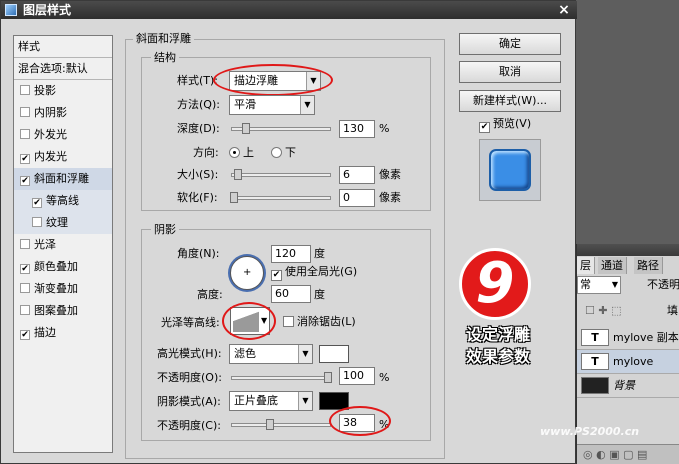 The image size is (679, 464). I want to click on direction-down-radio: 下, so click(283, 153).